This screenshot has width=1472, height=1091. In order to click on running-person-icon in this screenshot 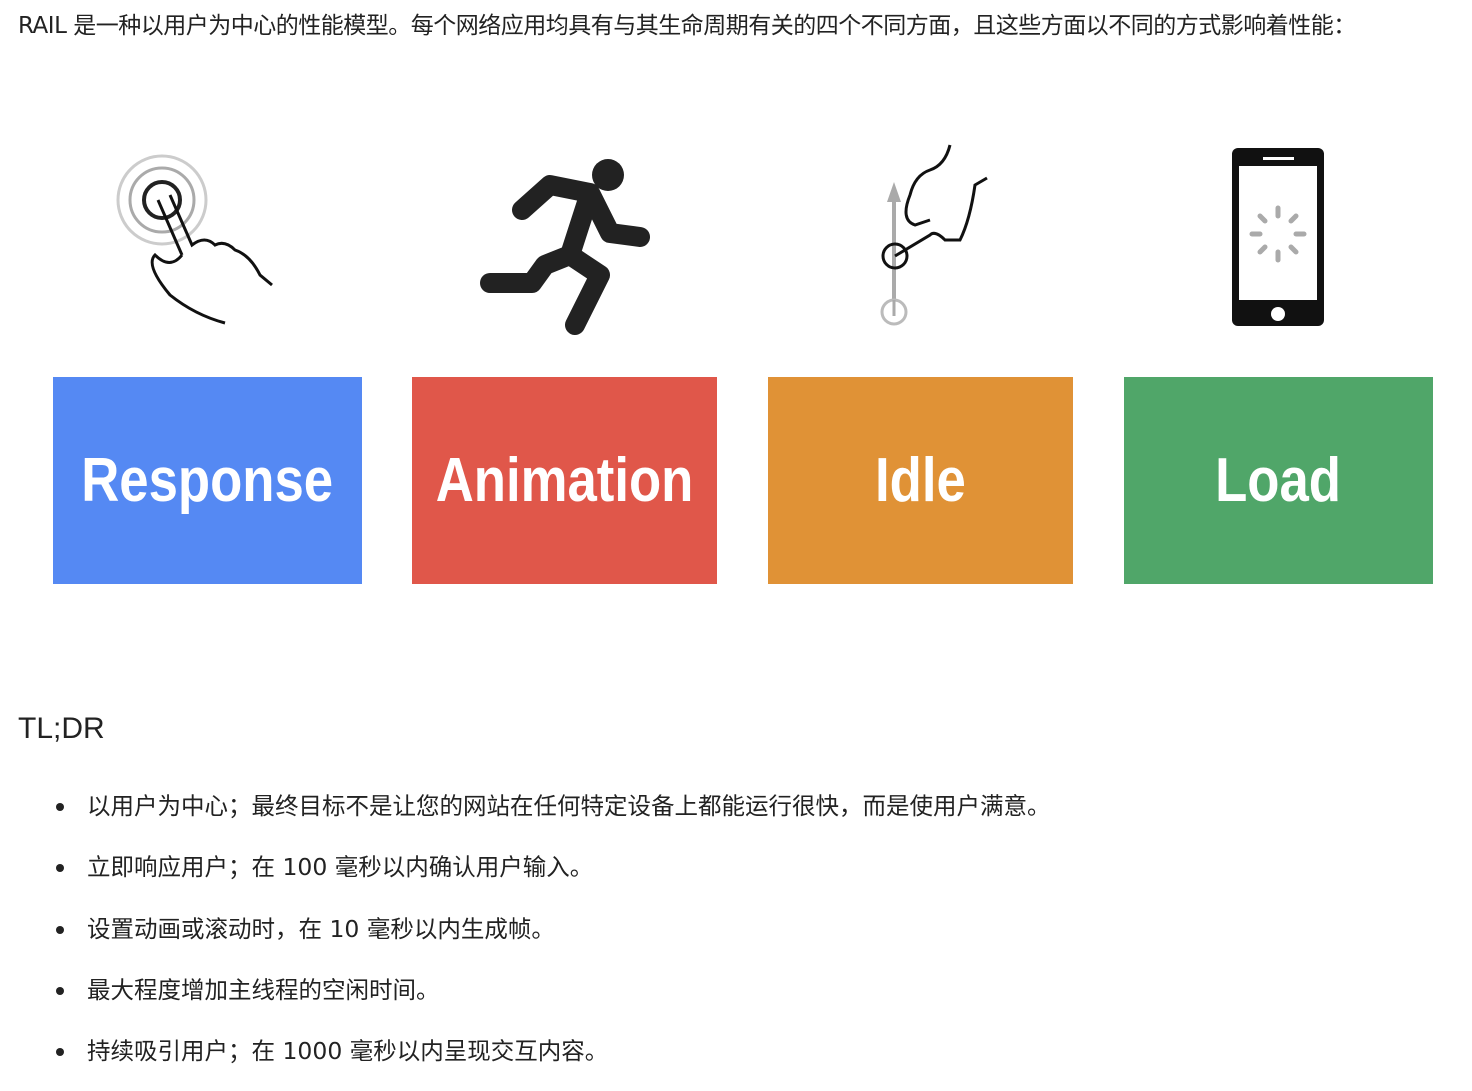, I will do `click(565, 247)`.